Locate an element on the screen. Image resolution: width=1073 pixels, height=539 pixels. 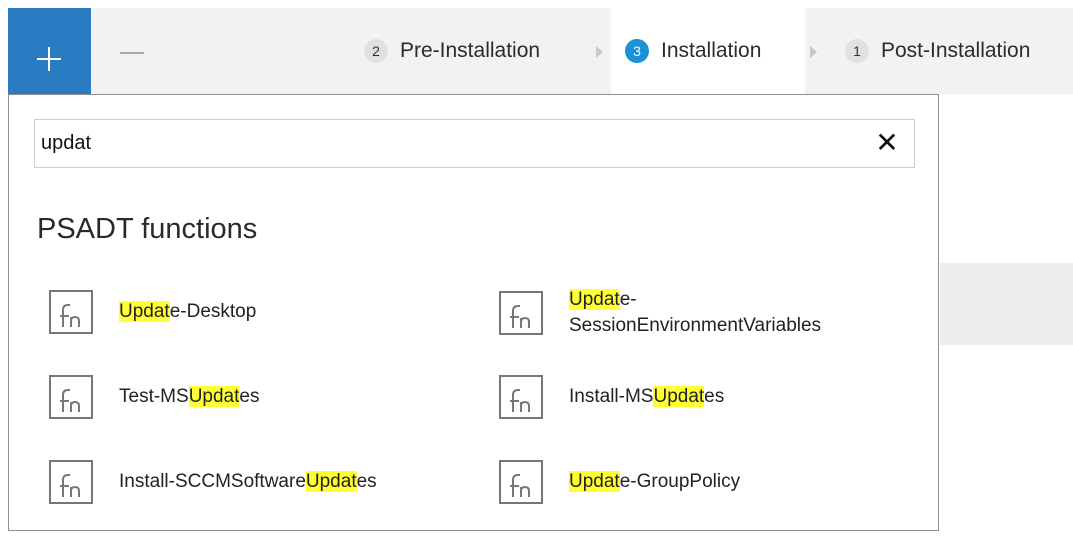
step-label: Post-Installation is located at coordinates (956, 50).